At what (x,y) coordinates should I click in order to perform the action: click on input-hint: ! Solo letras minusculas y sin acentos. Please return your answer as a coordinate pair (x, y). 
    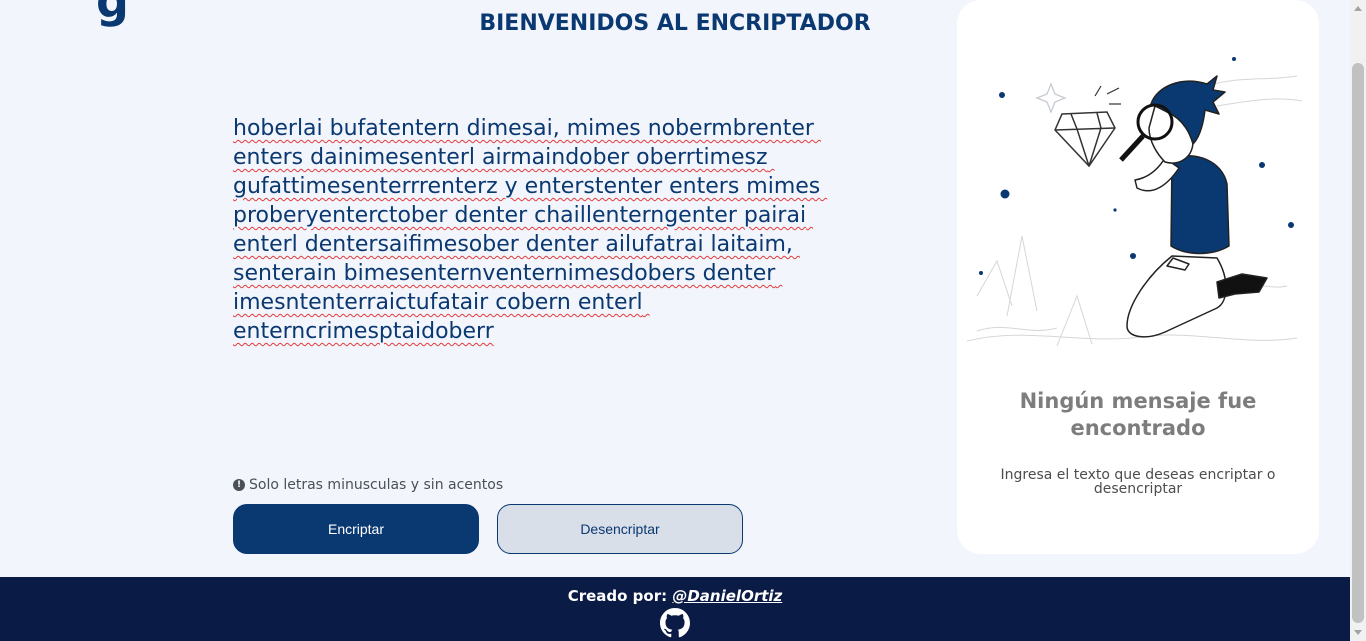
    Looking at the image, I should click on (368, 485).